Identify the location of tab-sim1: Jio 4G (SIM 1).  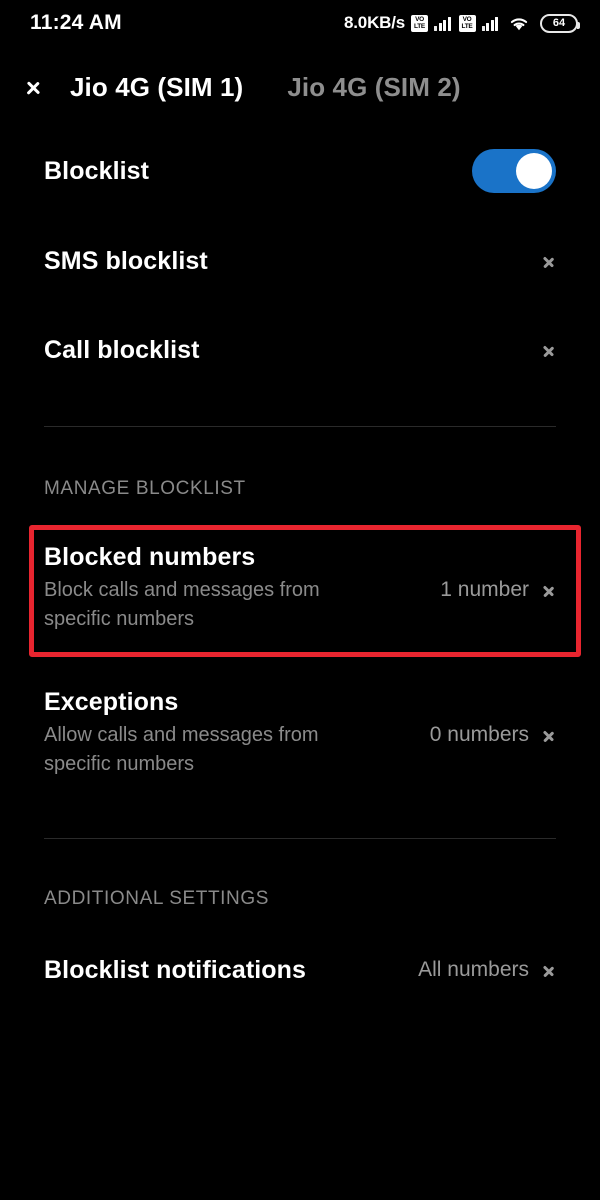
(156, 87).